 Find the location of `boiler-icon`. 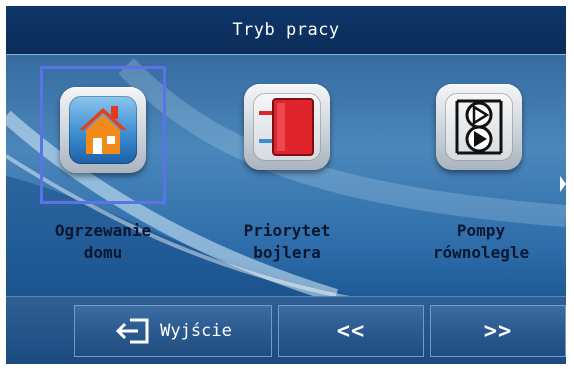

boiler-icon is located at coordinates (287, 127).